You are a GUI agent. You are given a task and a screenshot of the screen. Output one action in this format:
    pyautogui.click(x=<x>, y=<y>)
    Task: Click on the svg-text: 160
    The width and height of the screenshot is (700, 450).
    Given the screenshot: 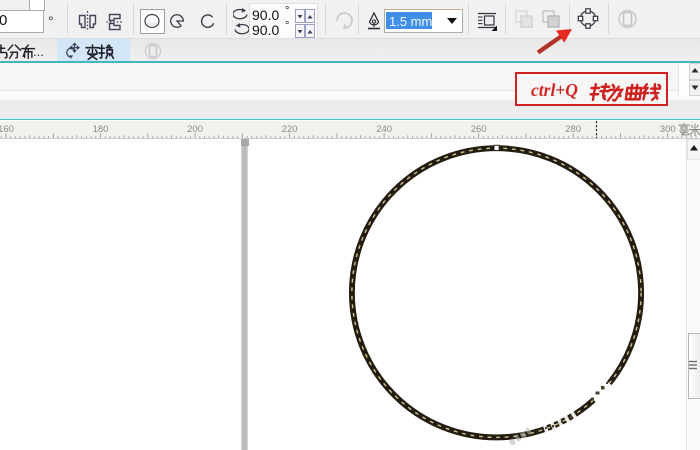 What is the action you would take?
    pyautogui.click(x=7, y=129)
    